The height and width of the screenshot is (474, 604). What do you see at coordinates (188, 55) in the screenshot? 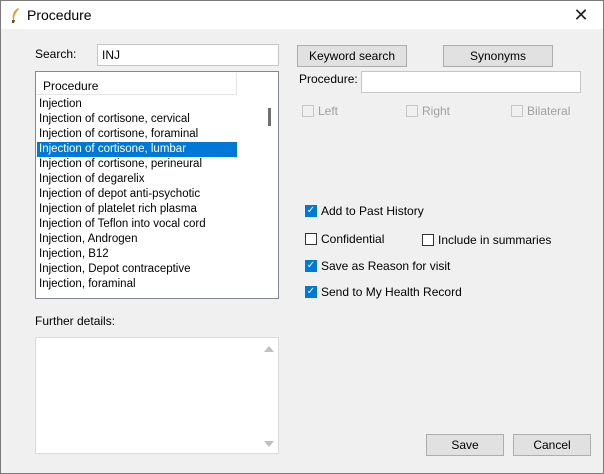
I see `search-input` at bounding box center [188, 55].